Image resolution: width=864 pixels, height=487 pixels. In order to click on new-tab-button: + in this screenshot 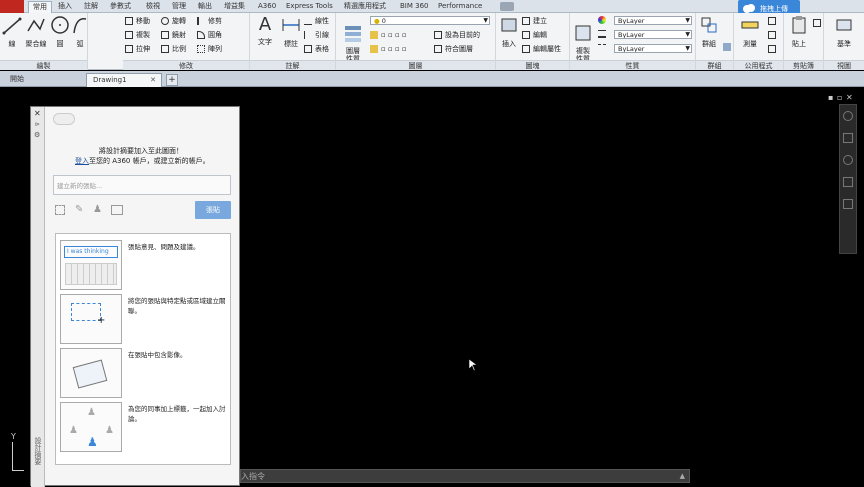, I will do `click(172, 80)`.